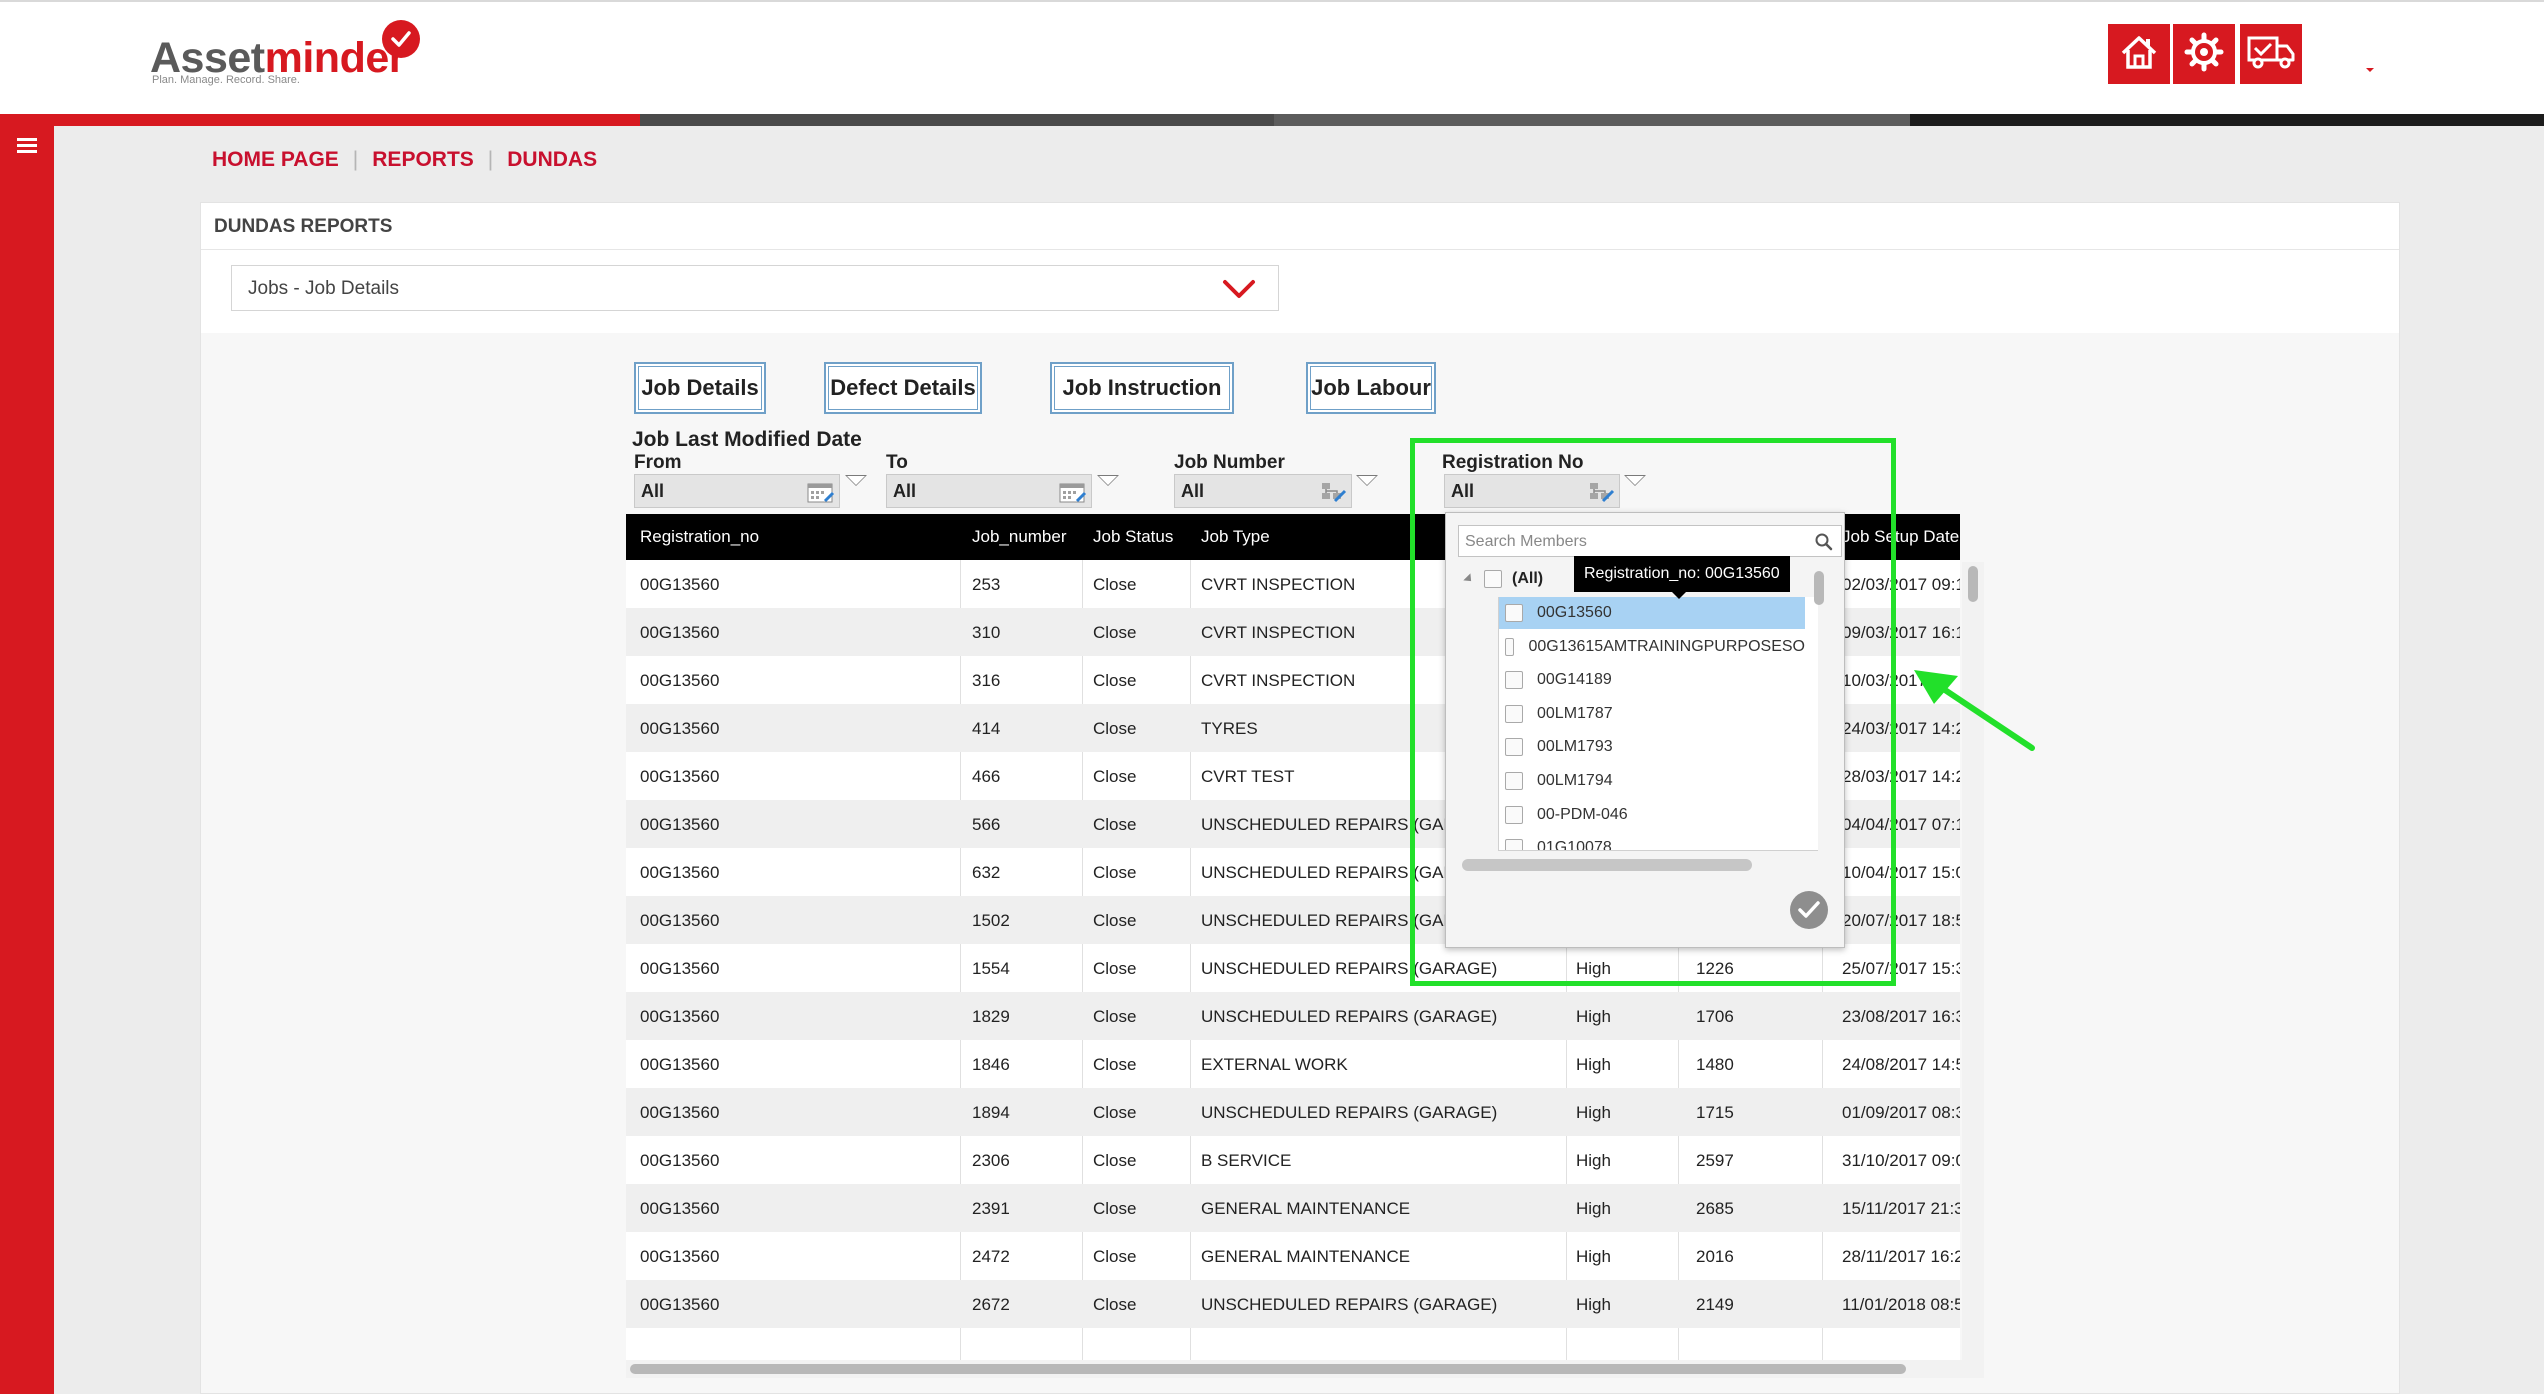 The width and height of the screenshot is (2544, 1394). What do you see at coordinates (1229, 462) in the screenshot?
I see `job-number-filter-label: Job Number` at bounding box center [1229, 462].